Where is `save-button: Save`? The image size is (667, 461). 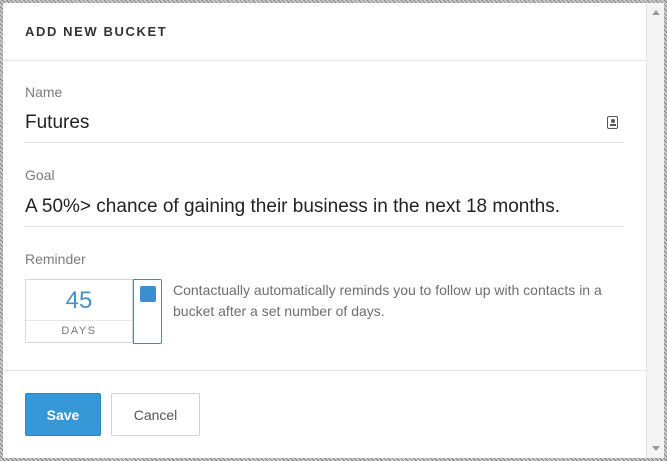
save-button: Save is located at coordinates (63, 414).